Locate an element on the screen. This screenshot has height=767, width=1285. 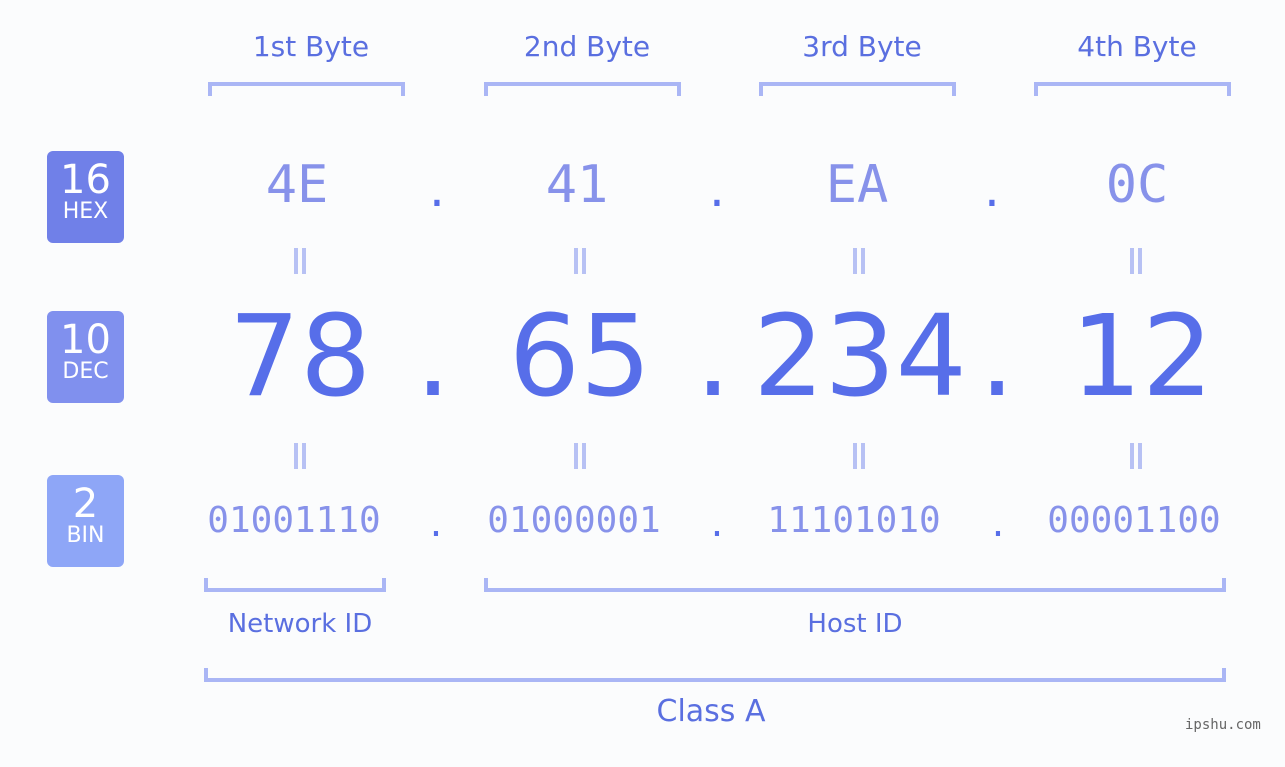
hex-badge-number: 16 is located at coordinates (85, 180).